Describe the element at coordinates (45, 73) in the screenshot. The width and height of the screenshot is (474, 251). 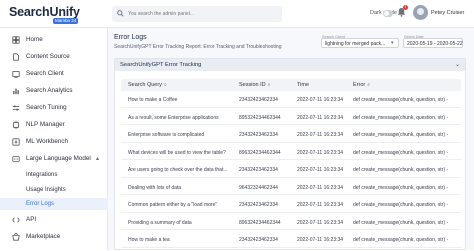
I see `sidebar-item-label: Search Client` at that location.